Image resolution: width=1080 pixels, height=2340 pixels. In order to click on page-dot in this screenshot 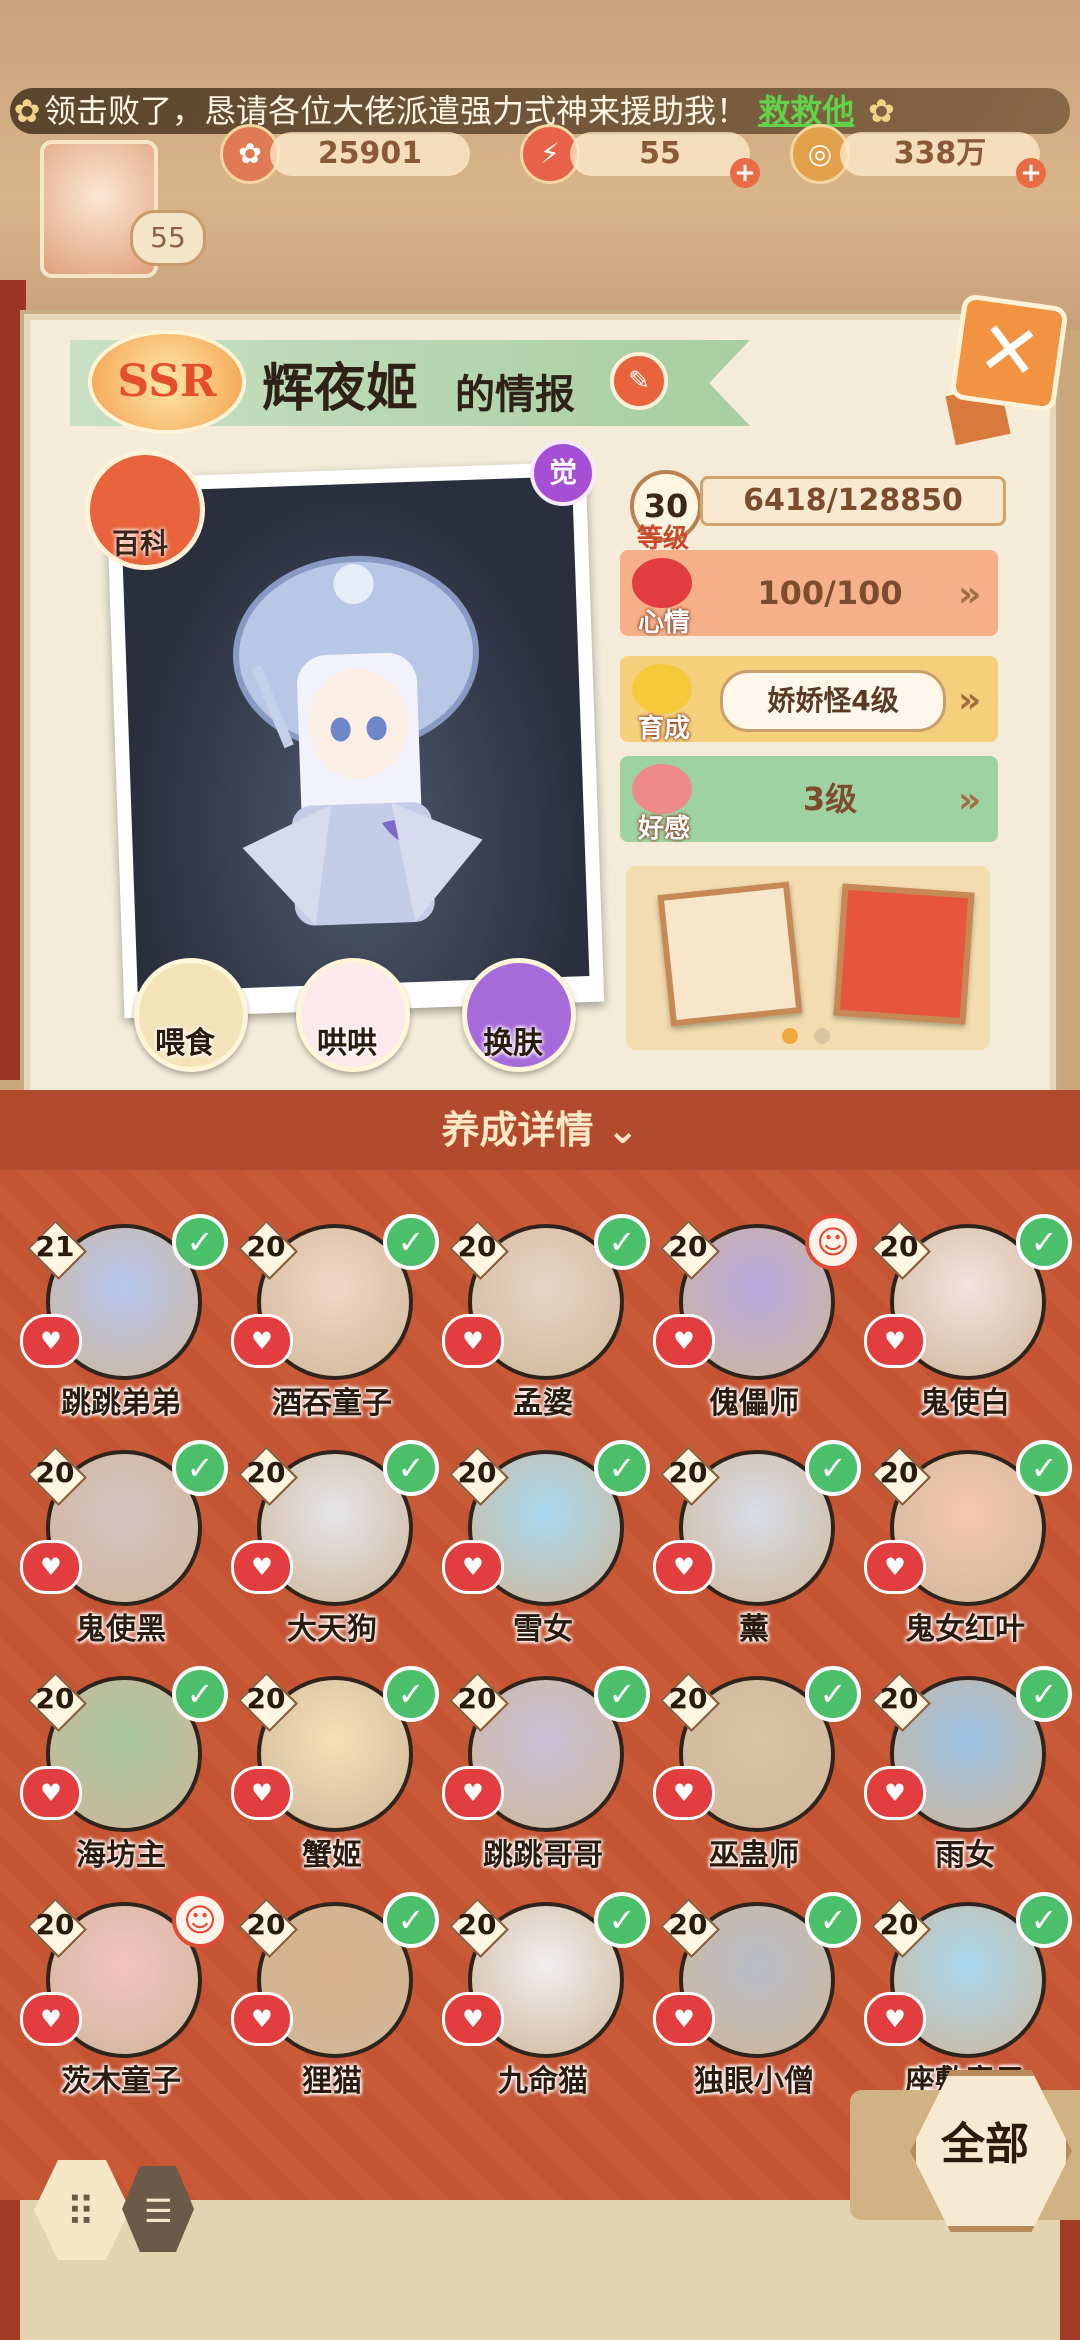, I will do `click(822, 1036)`.